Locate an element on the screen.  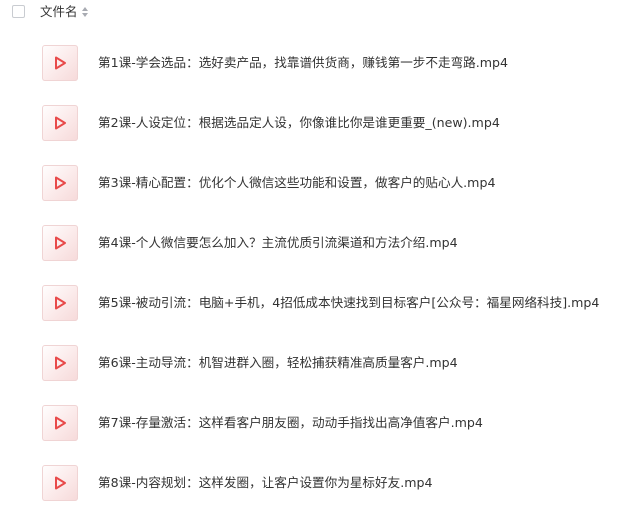
file-row: 第3课-精心配置：优化个人微信这些功能和设置，做客户的贴心人.mp4 is located at coordinates (315, 182).